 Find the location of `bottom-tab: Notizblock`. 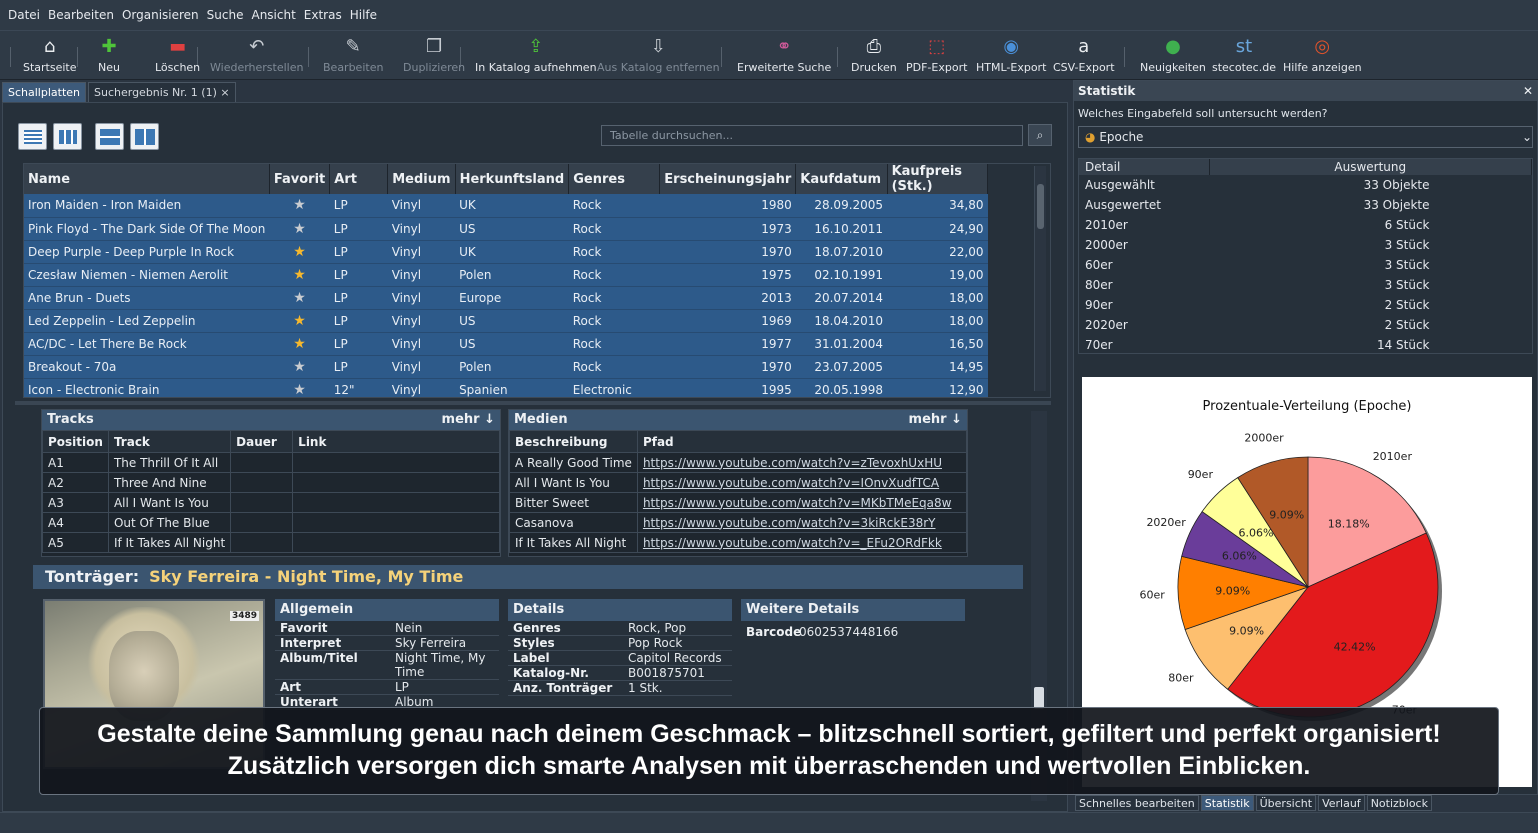

bottom-tab: Notizblock is located at coordinates (1399, 803).